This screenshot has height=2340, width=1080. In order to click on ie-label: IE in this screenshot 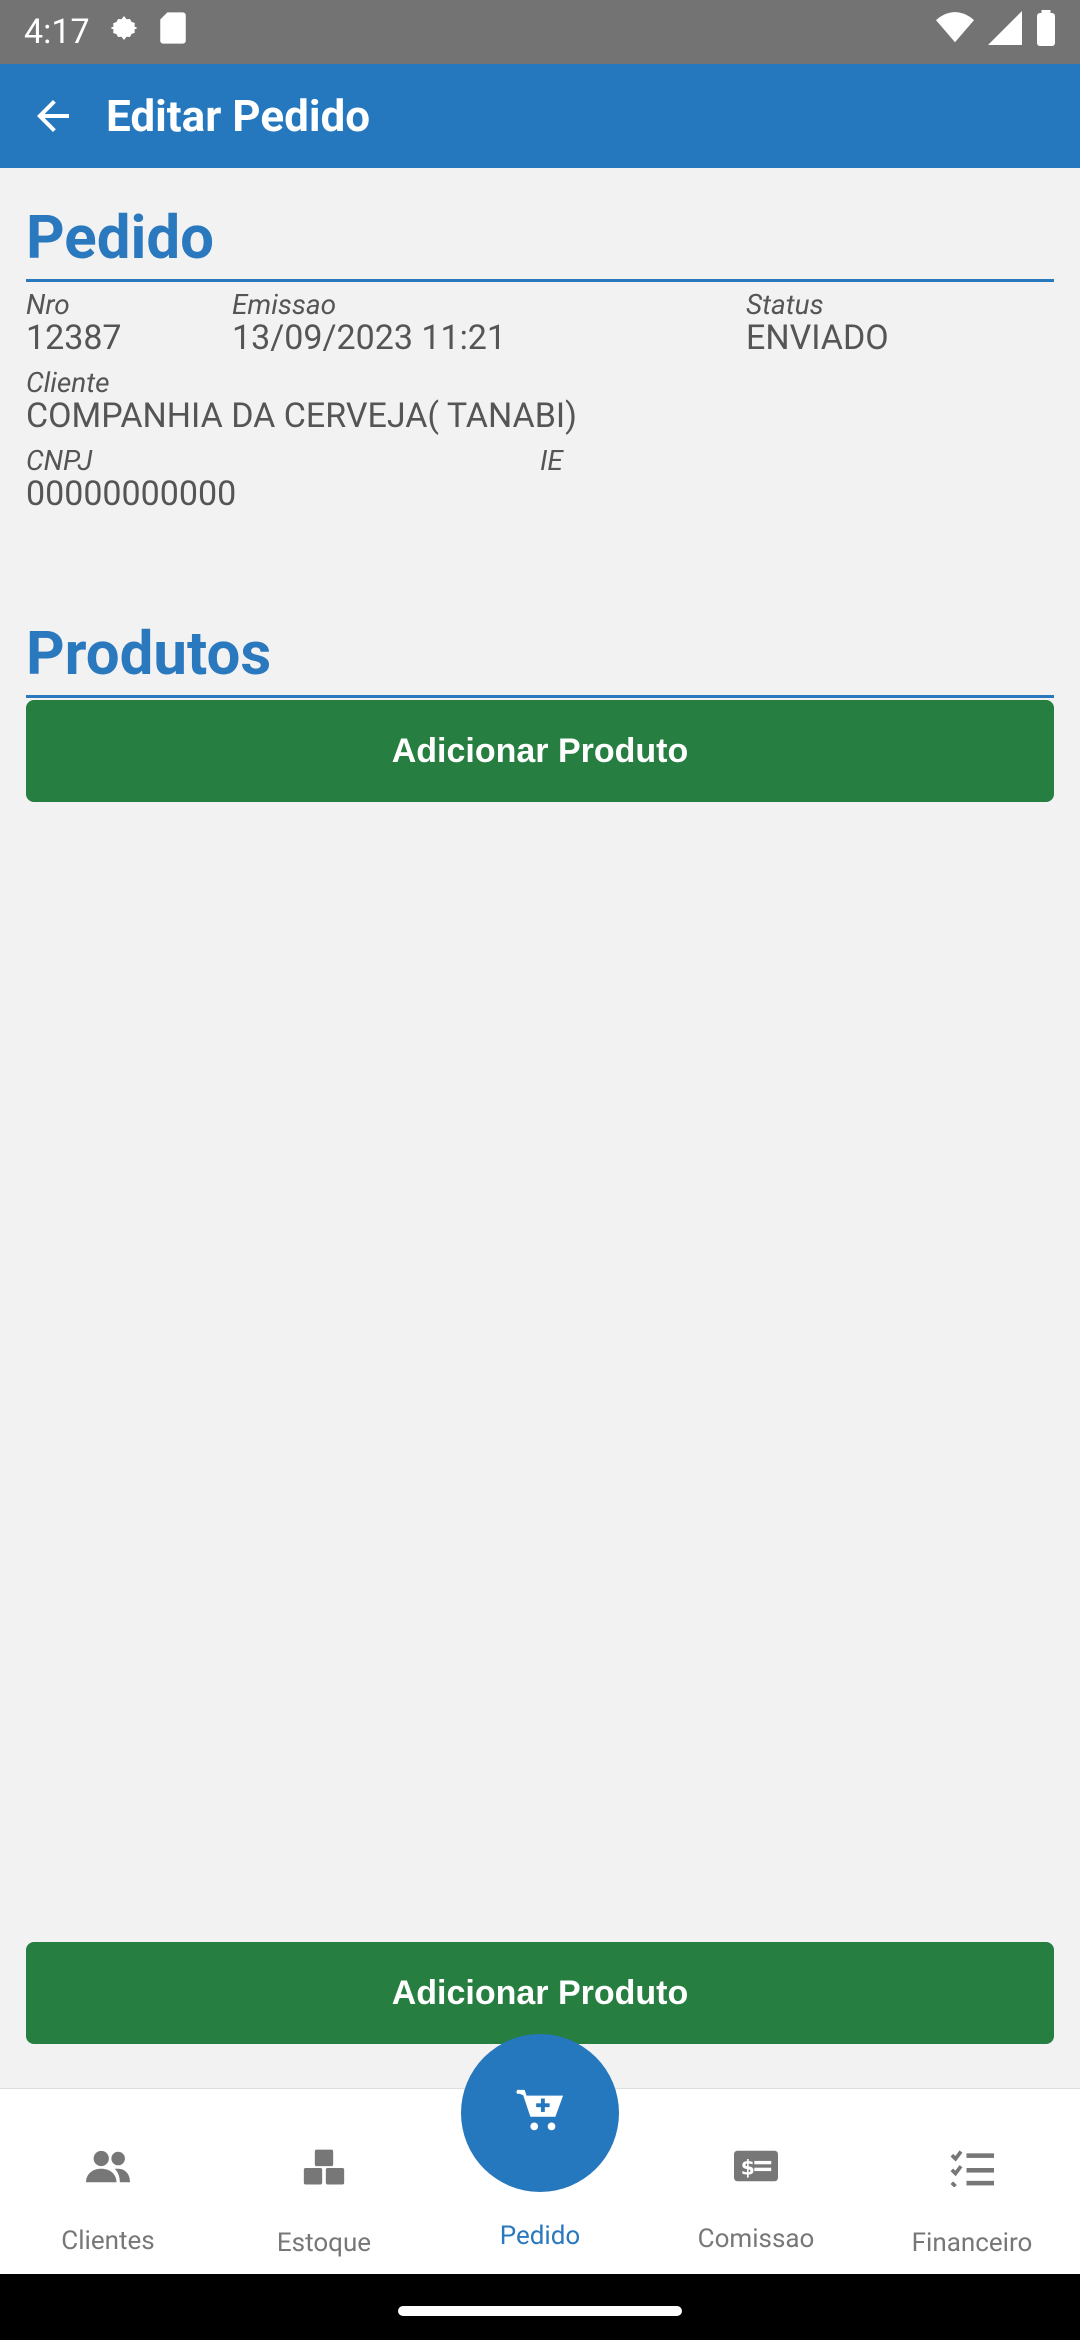, I will do `click(551, 460)`.